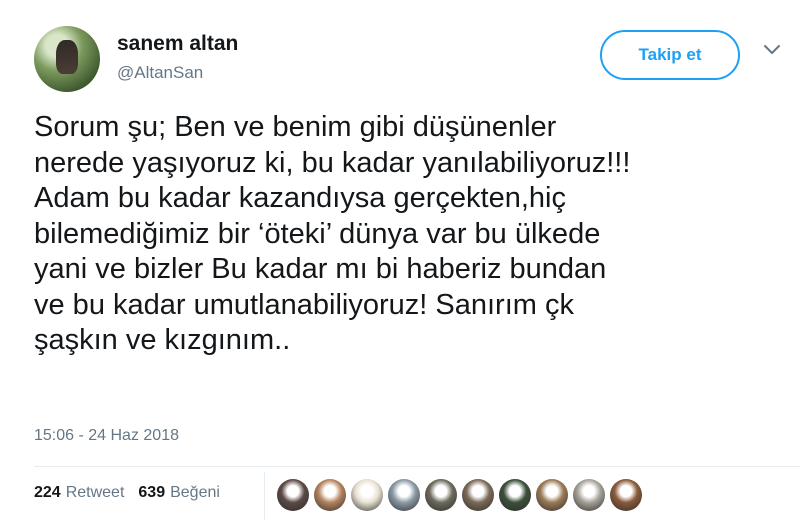 The height and width of the screenshot is (527, 800). Describe the element at coordinates (95, 492) in the screenshot. I see `retweet-label: Retweet` at that location.